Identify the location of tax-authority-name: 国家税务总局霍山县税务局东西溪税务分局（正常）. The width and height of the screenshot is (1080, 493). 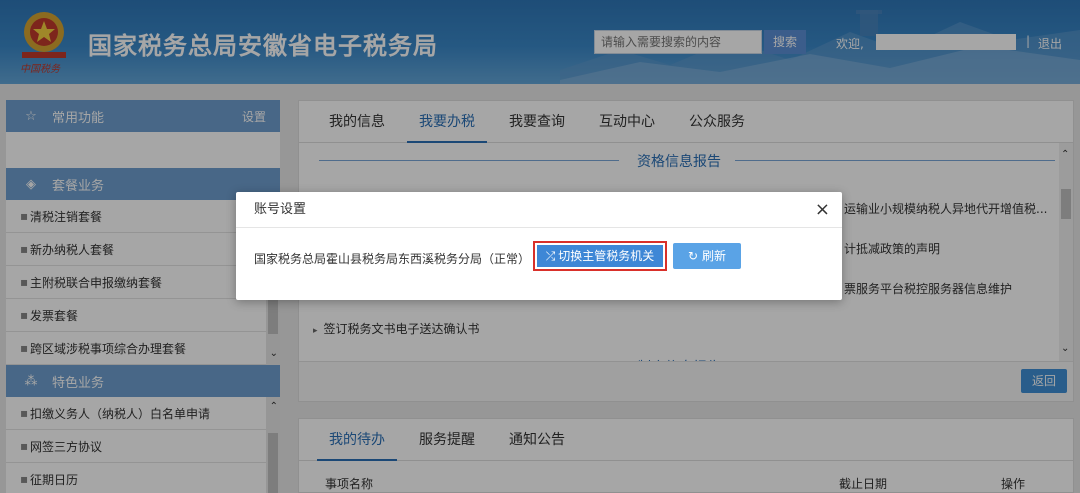
(392, 259).